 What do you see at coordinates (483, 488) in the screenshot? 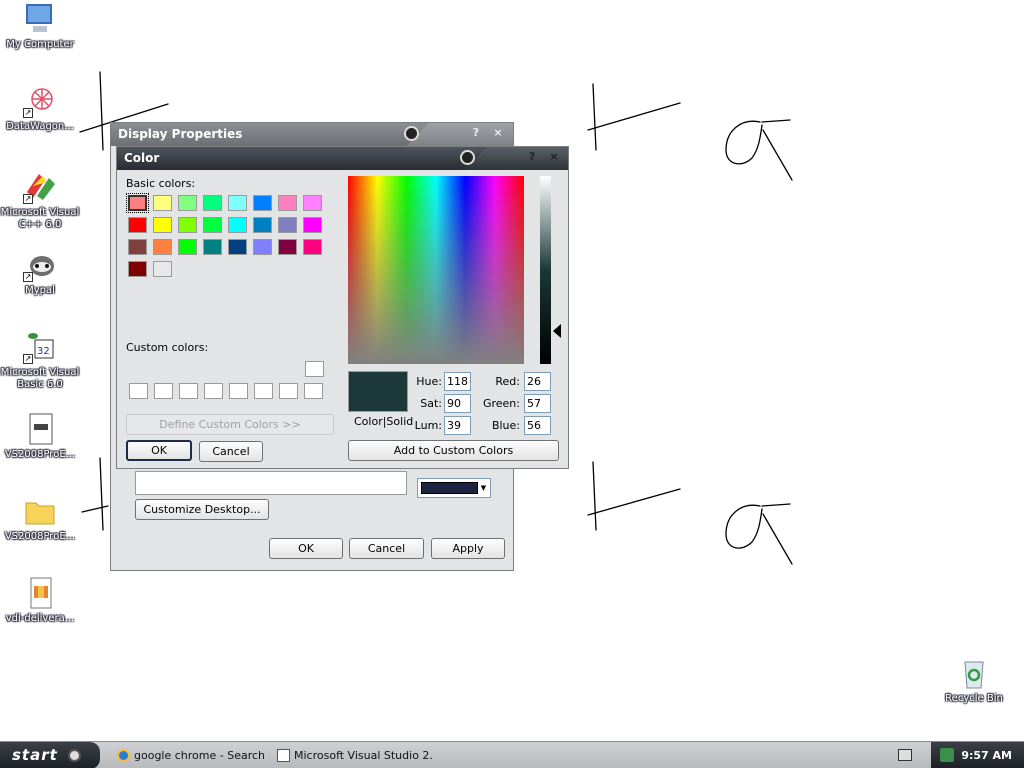
I see `chevron-down-icon: ▼` at bounding box center [483, 488].